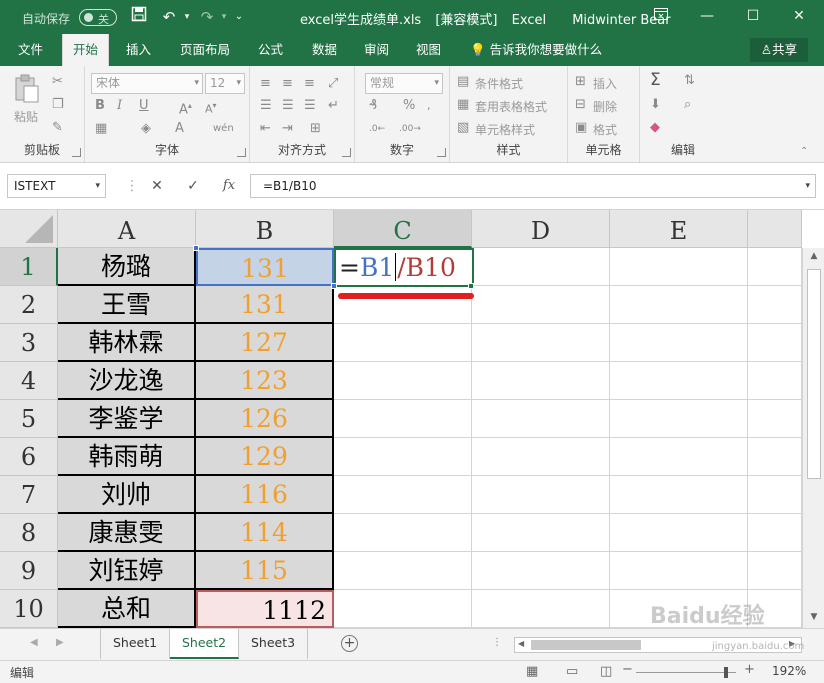  What do you see at coordinates (157, 186) in the screenshot?
I see `cancel-icon: ✕` at bounding box center [157, 186].